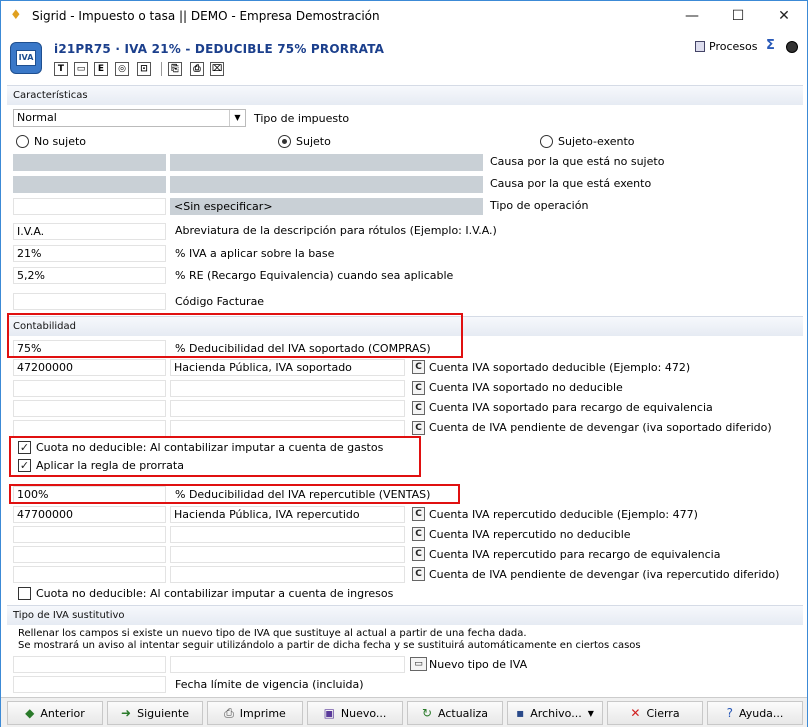  I want to click on tipo-operacion-desc: <Sin especificar>, so click(326, 206).